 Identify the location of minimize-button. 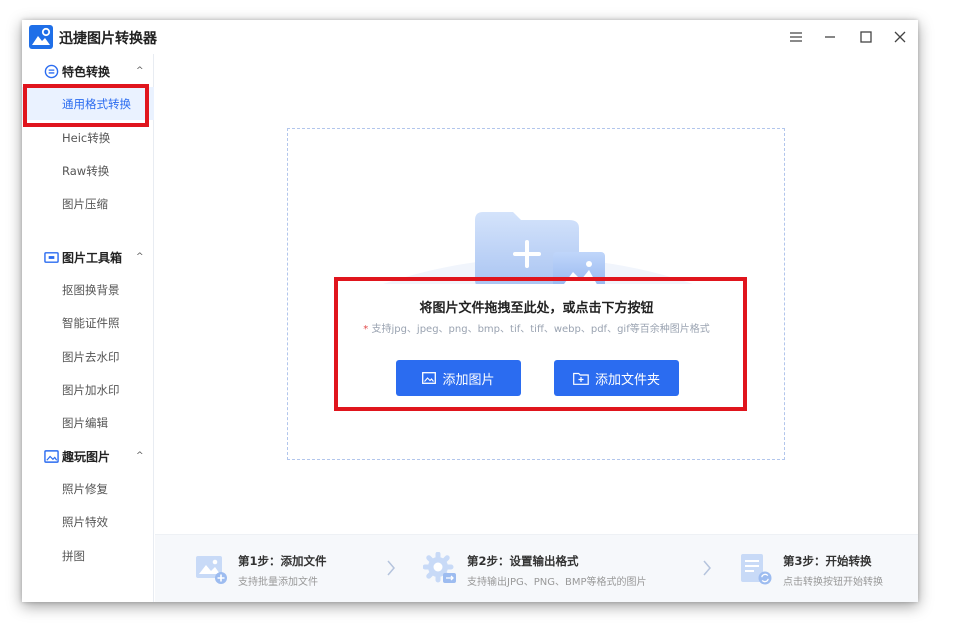
(830, 37).